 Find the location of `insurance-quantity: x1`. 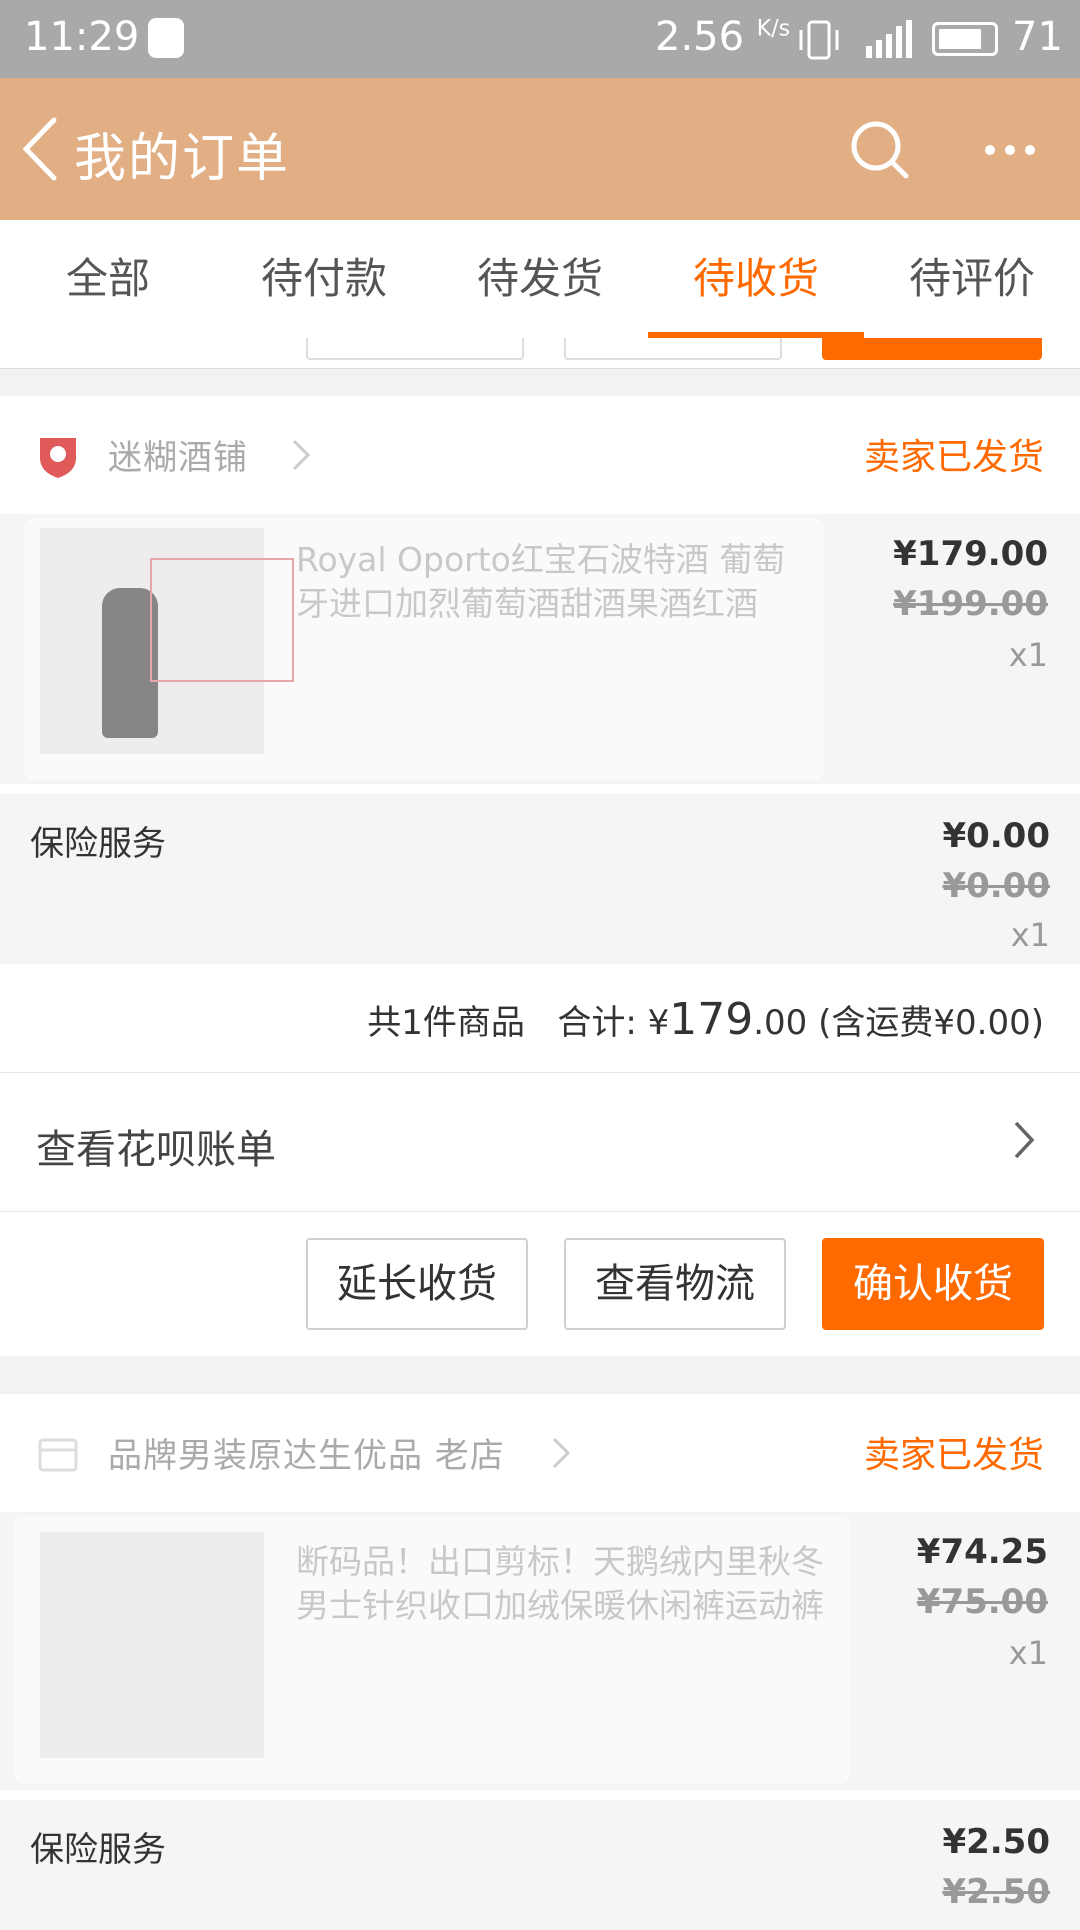

insurance-quantity: x1 is located at coordinates (1030, 935).